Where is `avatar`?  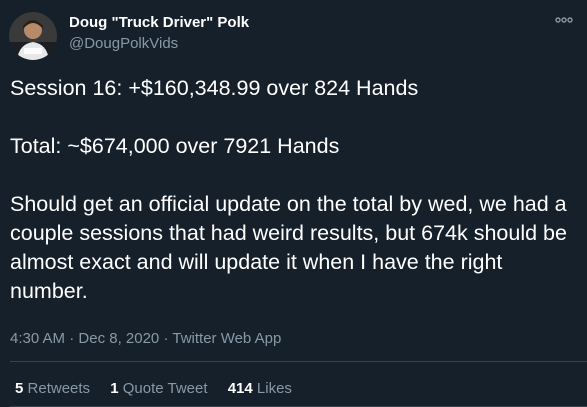
avatar is located at coordinates (33, 36).